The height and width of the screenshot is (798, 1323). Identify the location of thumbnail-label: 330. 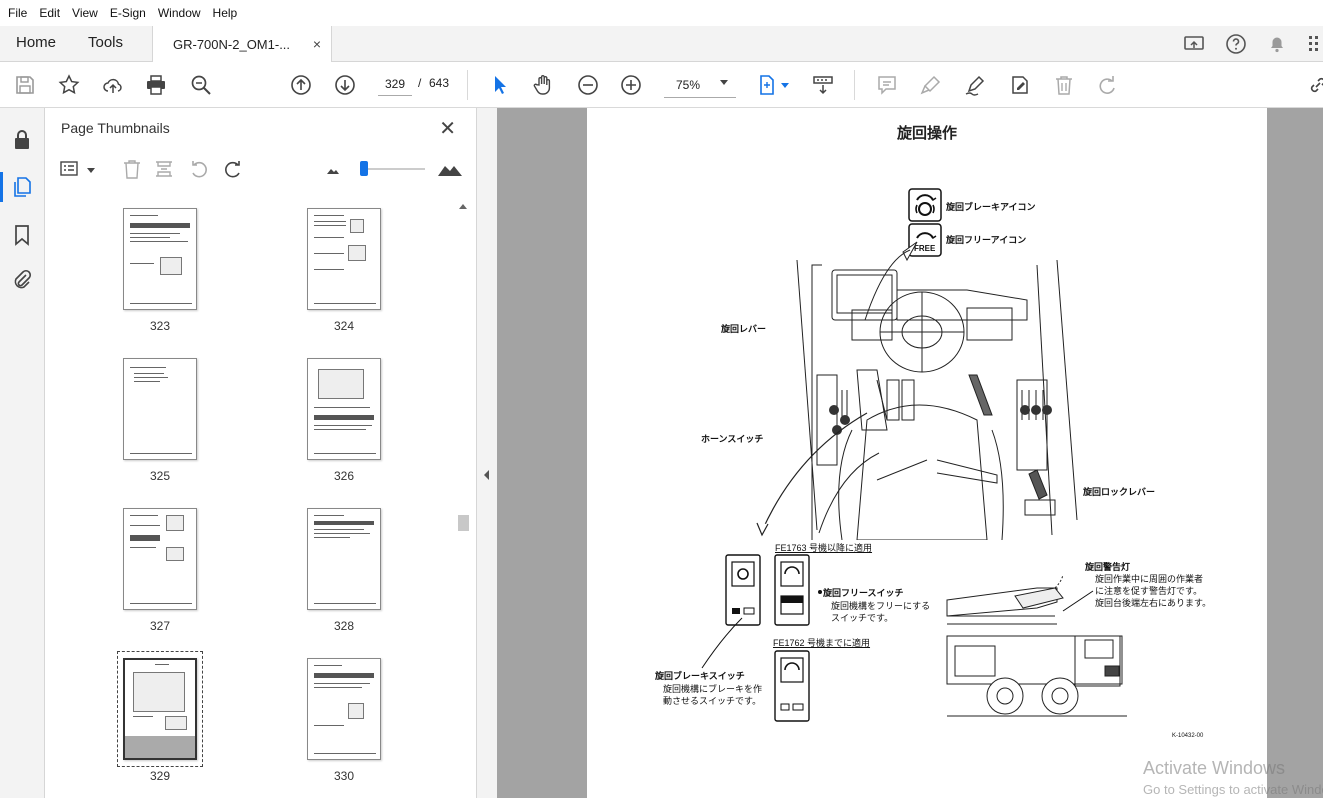
(344, 776).